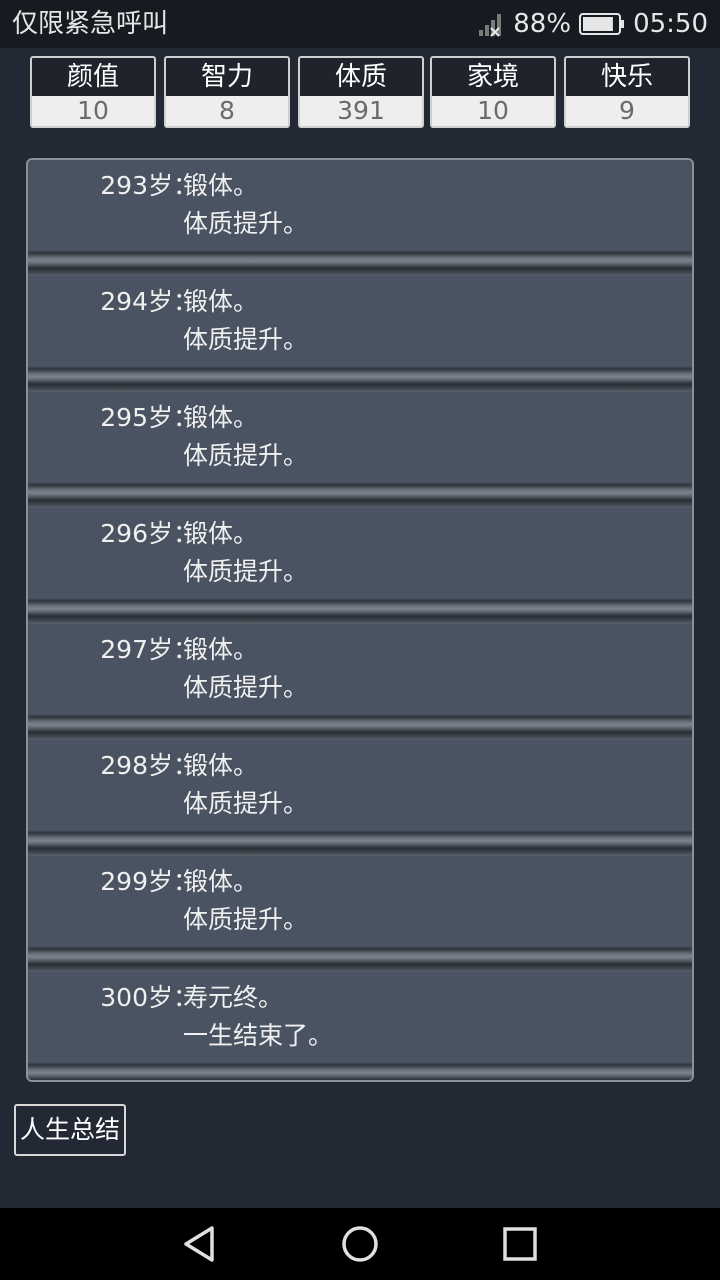 The image size is (720, 1280). I want to click on log-age: 300岁：, so click(149, 997).